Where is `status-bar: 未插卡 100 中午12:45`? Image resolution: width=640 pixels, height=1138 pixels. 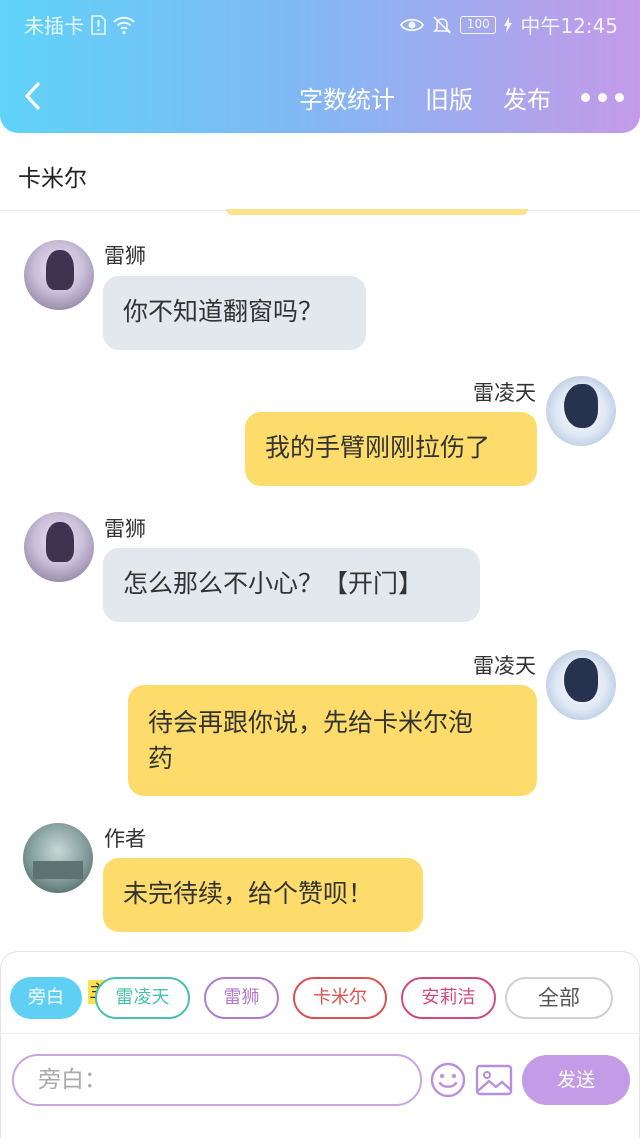
status-bar: 未插卡 100 中午12:45 is located at coordinates (320, 22).